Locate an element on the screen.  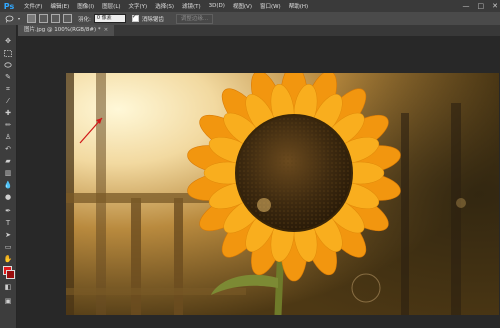
document-tab: 图片.jpg @ 100%(RGB/8#) * × is located at coordinates (66, 30).